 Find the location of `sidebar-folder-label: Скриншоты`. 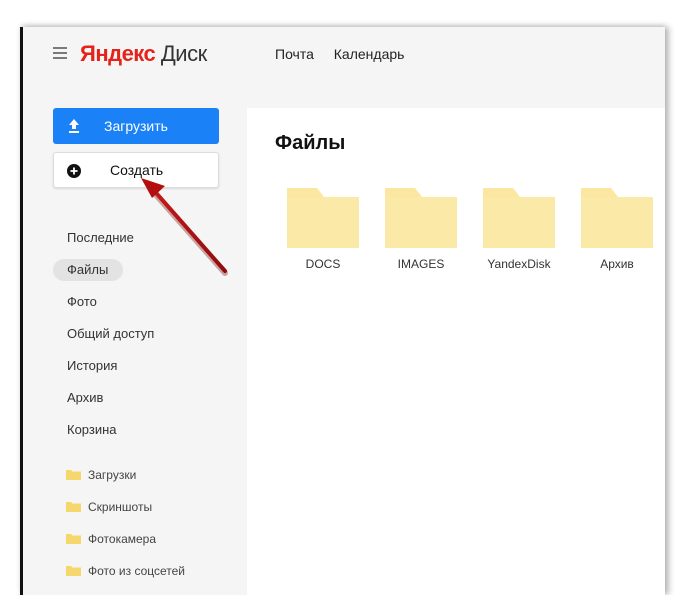

sidebar-folder-label: Скриншоты is located at coordinates (120, 507).